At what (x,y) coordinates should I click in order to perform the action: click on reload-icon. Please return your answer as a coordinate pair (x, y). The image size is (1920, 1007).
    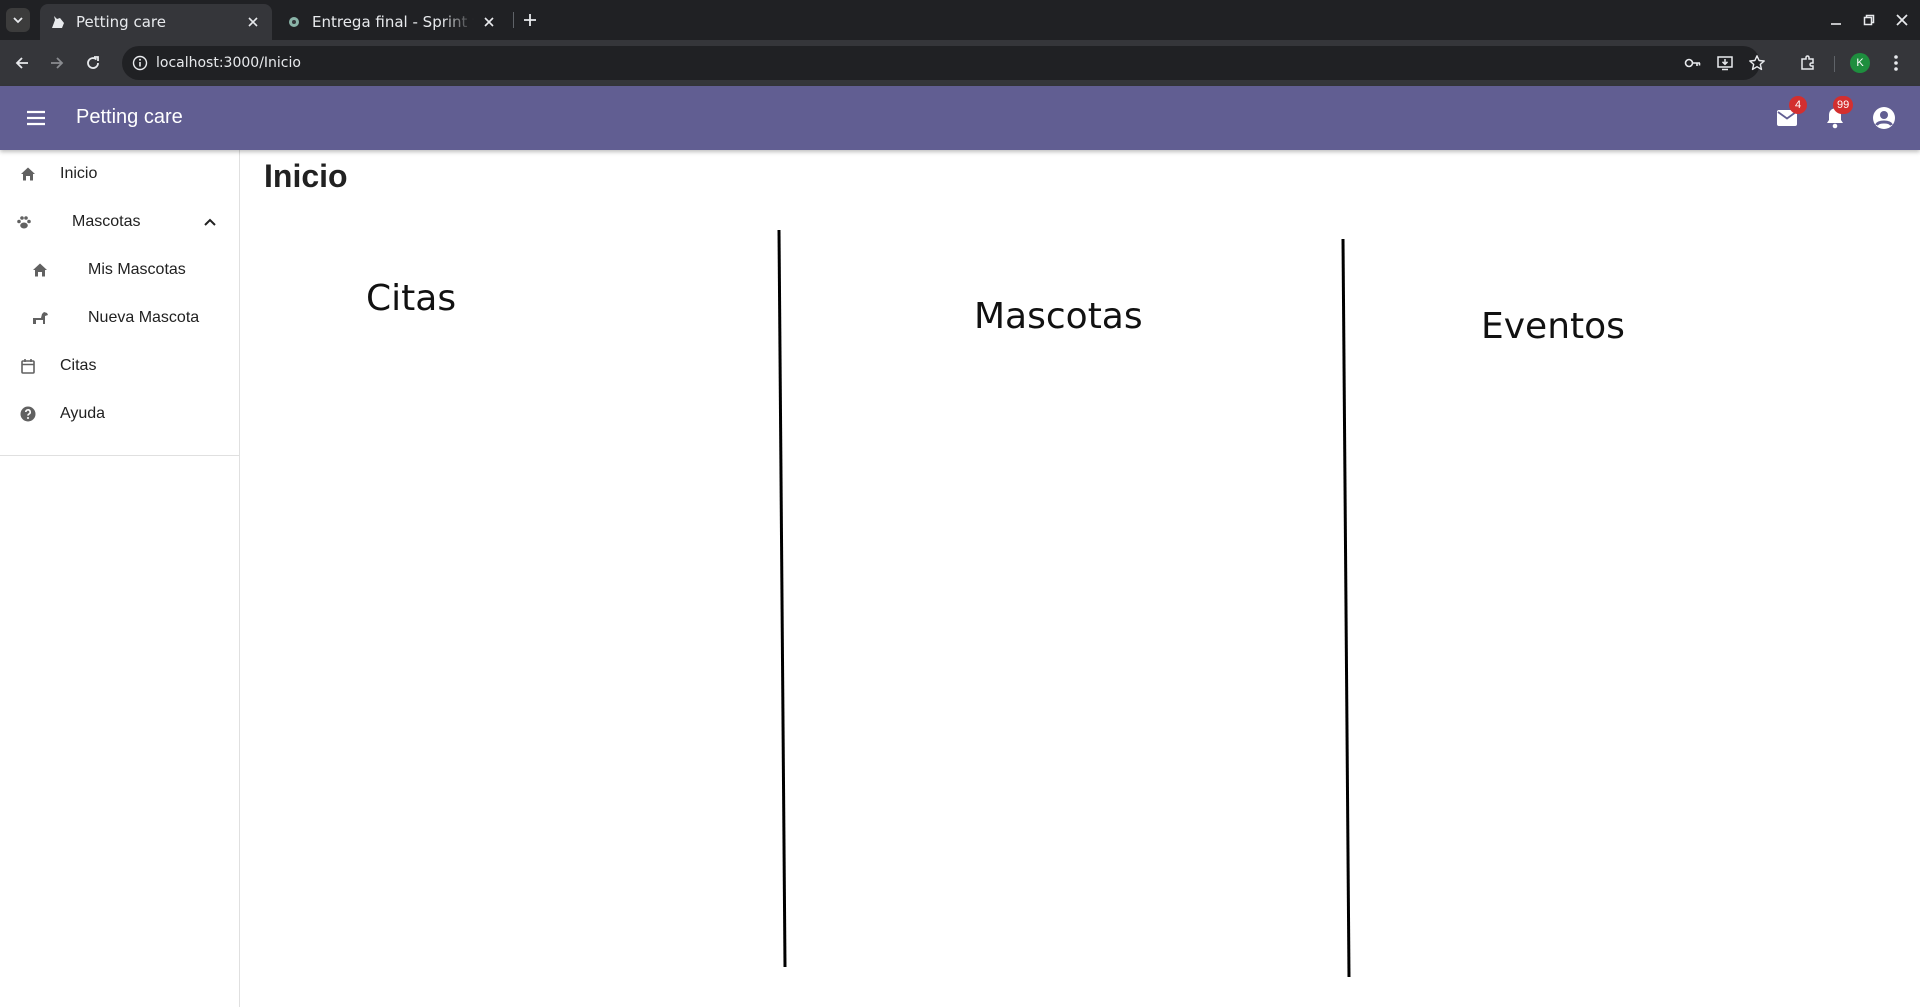
    Looking at the image, I should click on (93, 62).